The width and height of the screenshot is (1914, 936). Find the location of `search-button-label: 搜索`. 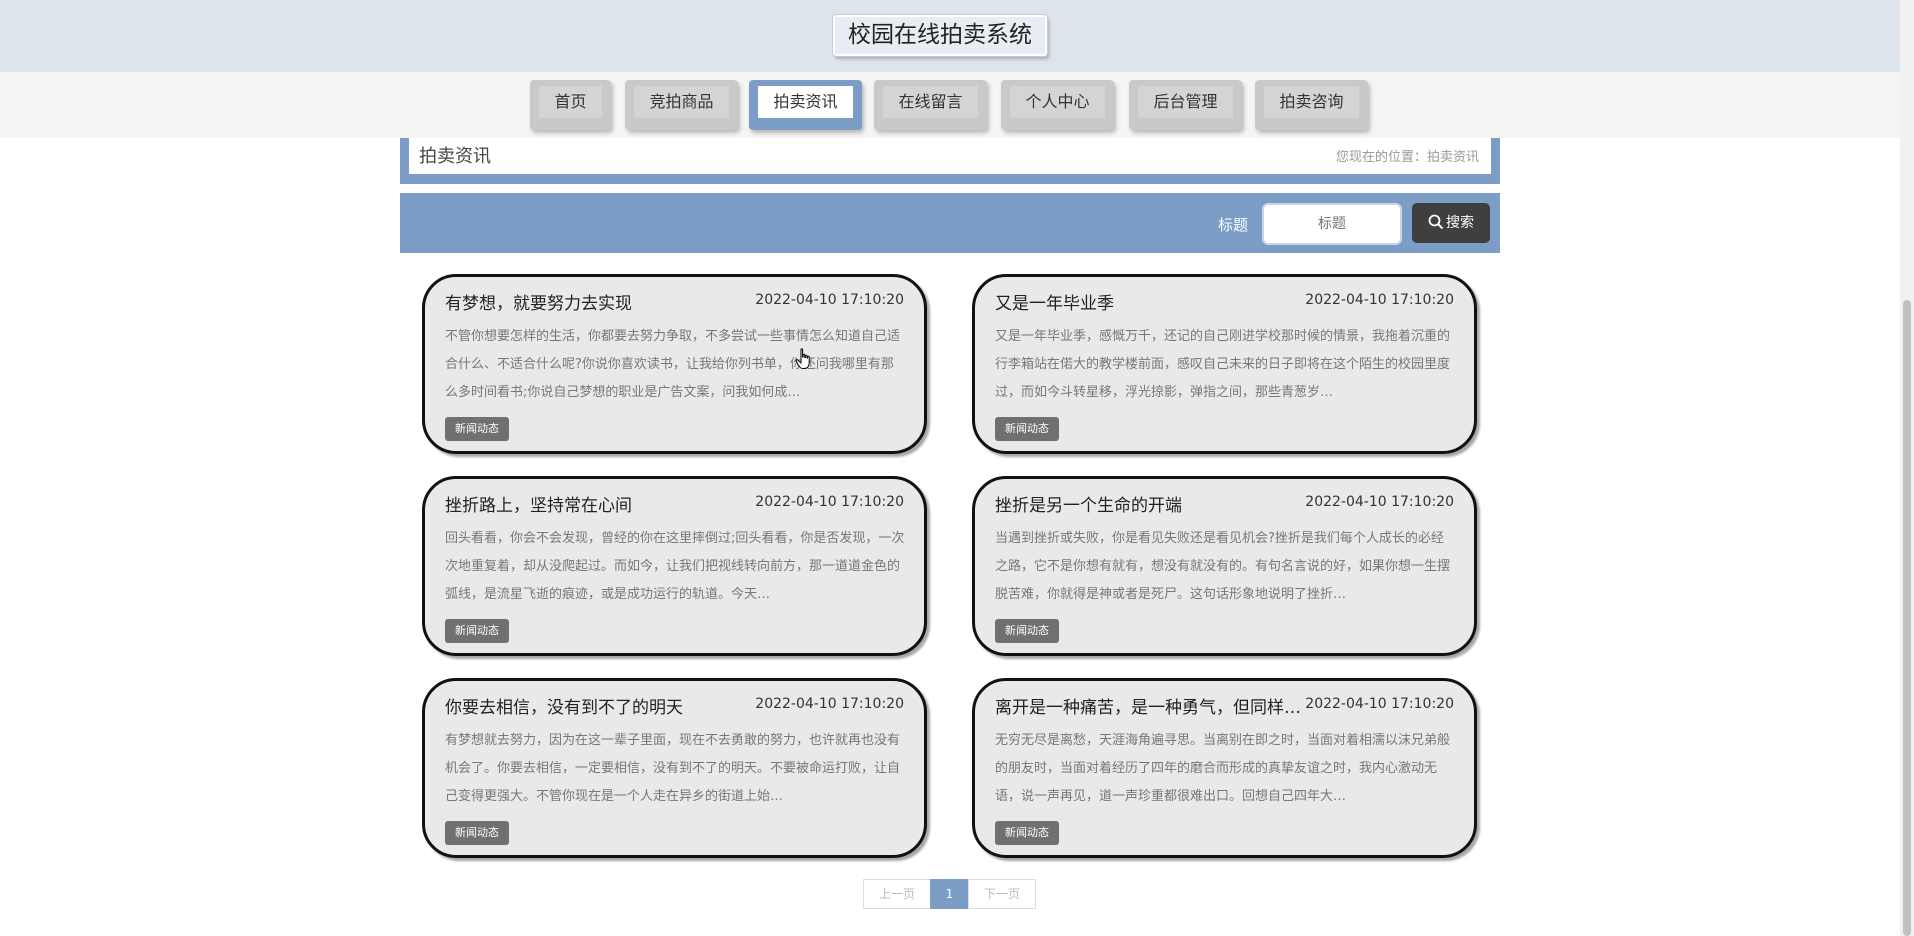

search-button-label: 搜索 is located at coordinates (1460, 223).